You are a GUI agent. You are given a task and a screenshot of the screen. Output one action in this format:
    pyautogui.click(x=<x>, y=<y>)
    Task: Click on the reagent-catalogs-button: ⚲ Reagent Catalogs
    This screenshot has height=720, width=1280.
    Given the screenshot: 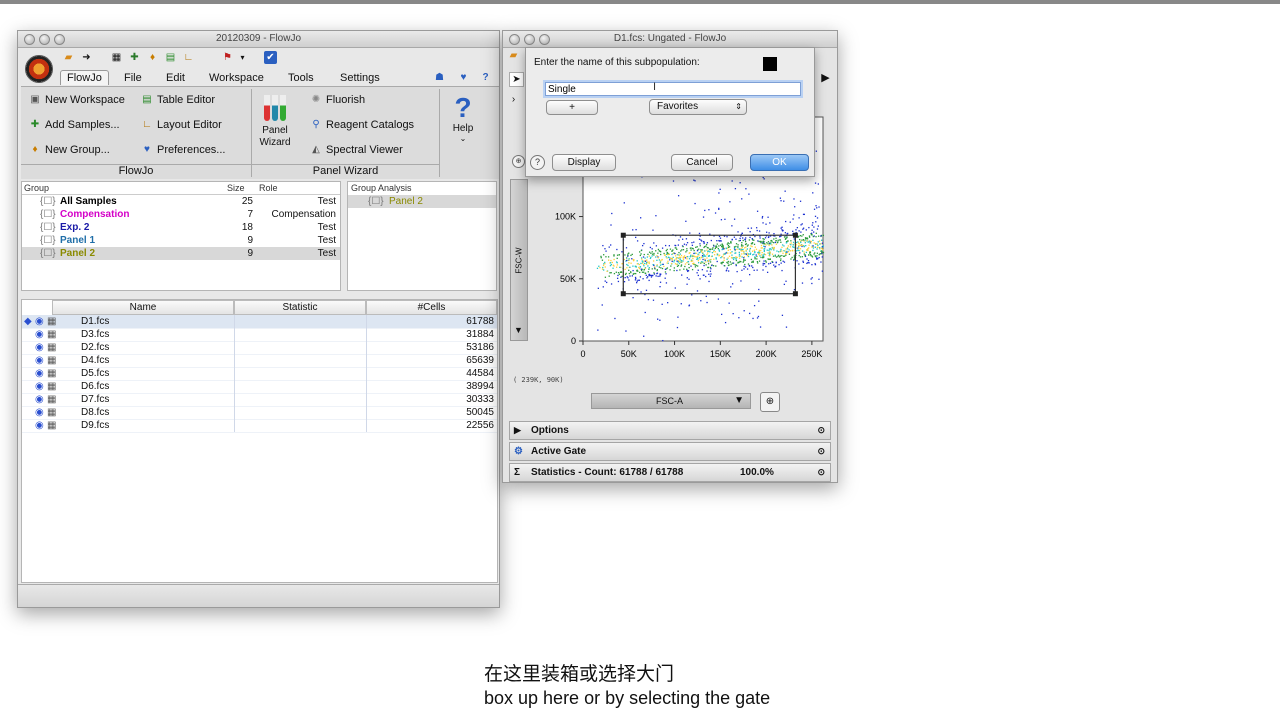 What is the action you would take?
    pyautogui.click(x=362, y=125)
    